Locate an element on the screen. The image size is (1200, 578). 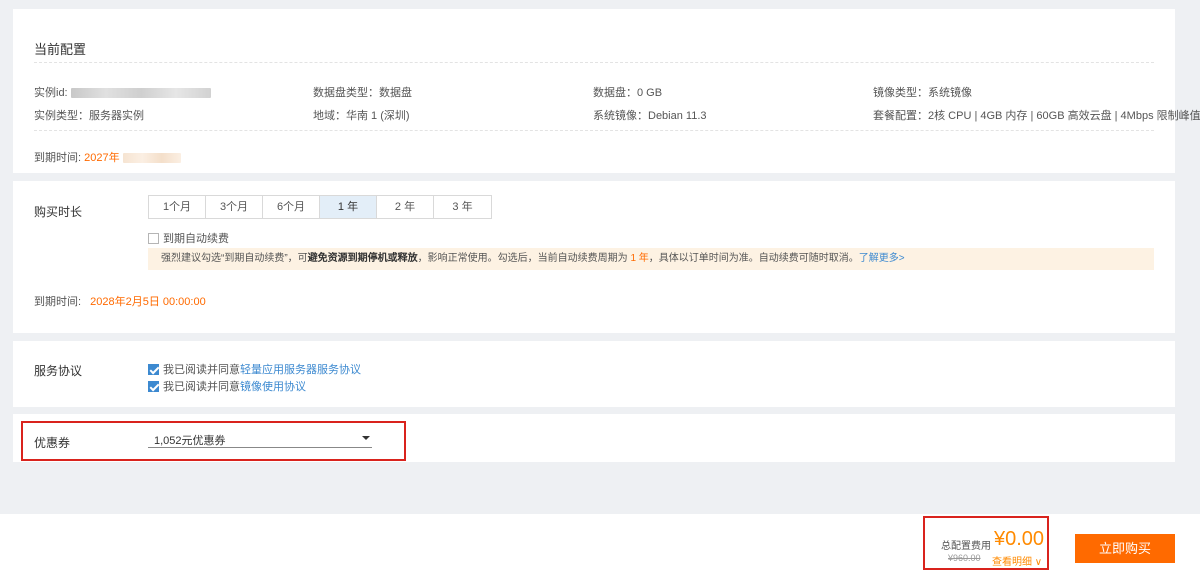
system-image: 系统镜像：Debian 11.3 is located at coordinates (650, 116).